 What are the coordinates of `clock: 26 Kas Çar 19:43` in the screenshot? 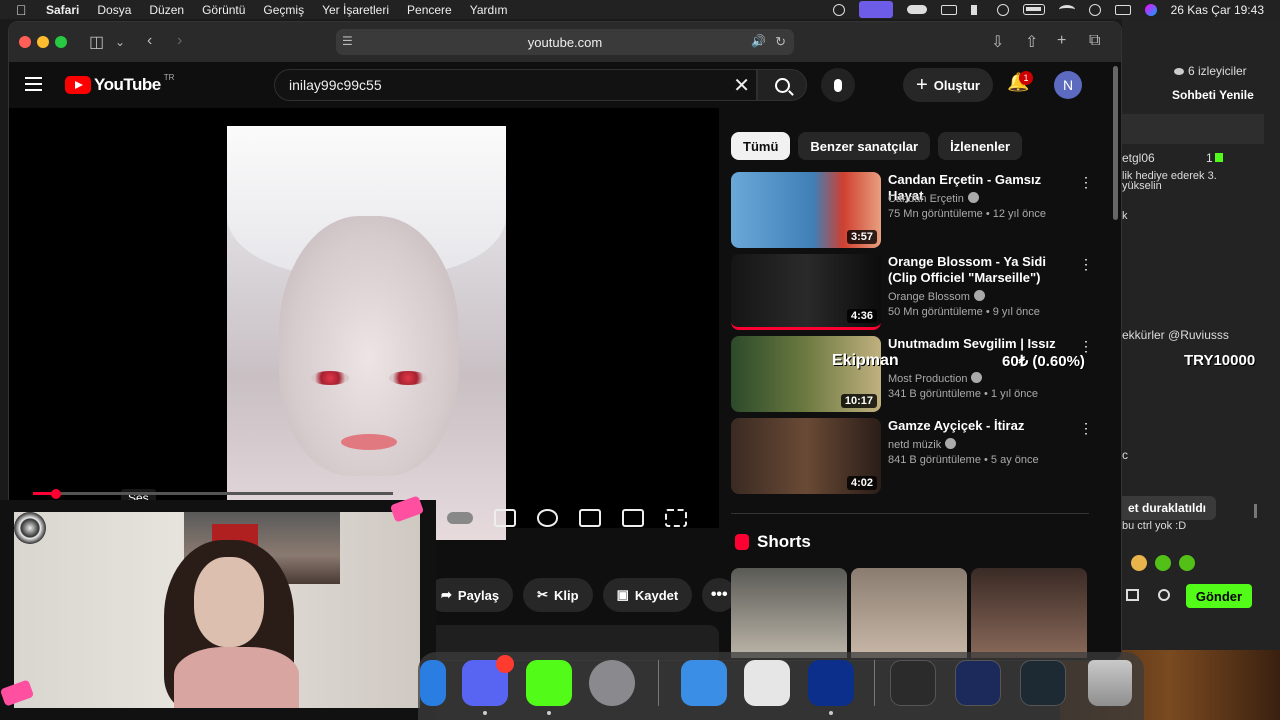 It's located at (1217, 10).